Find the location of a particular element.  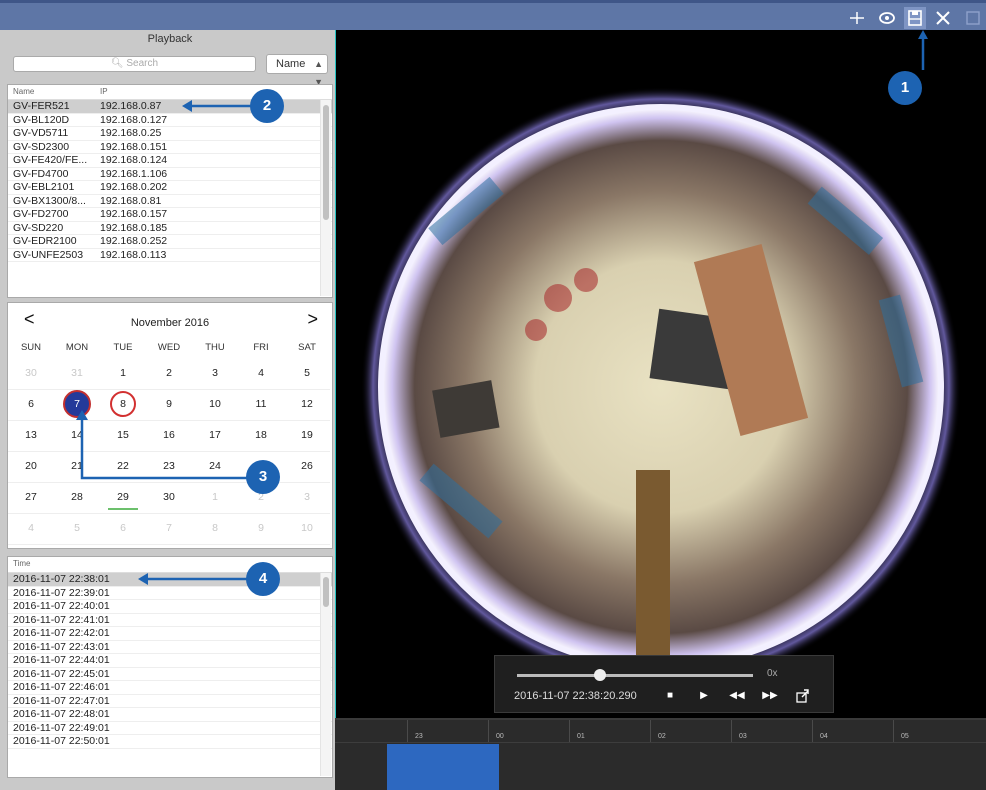

day-number: 13 is located at coordinates (31, 435).